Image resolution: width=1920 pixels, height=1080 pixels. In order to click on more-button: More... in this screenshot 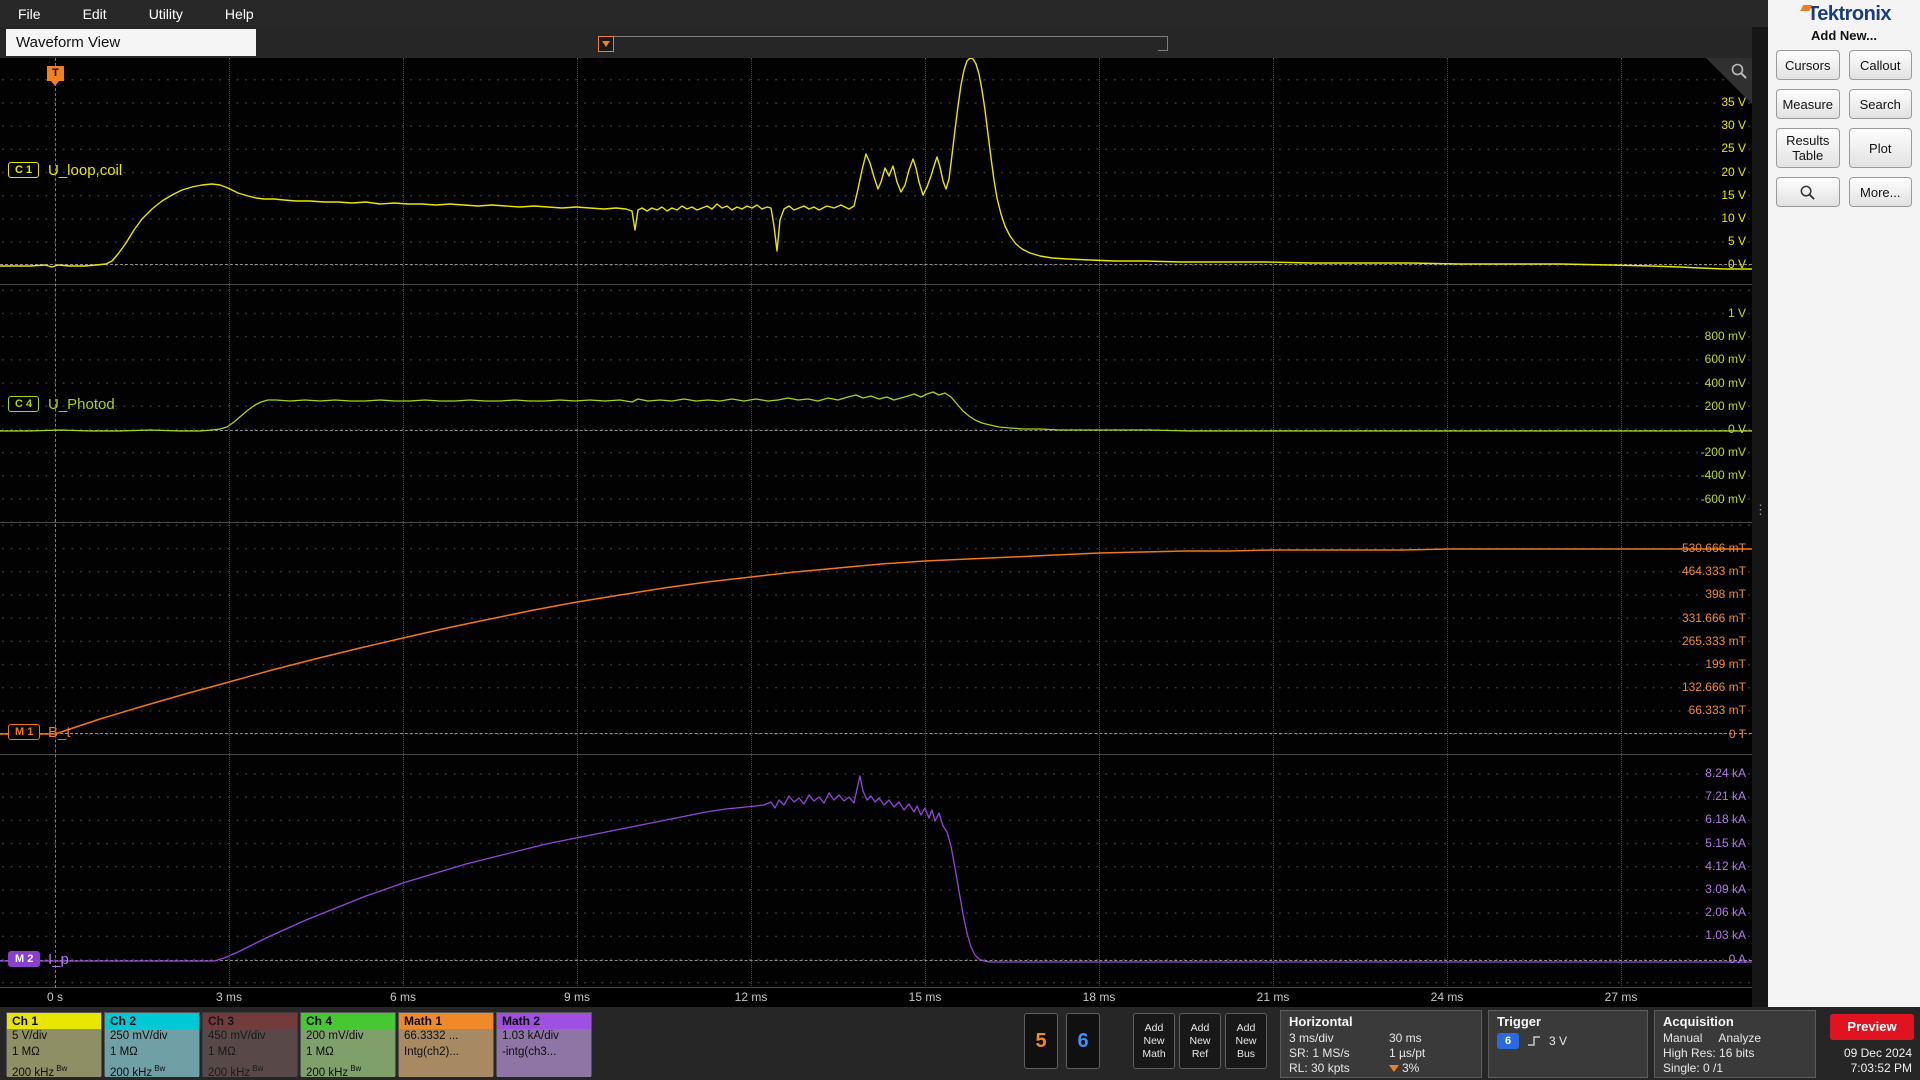, I will do `click(1880, 192)`.